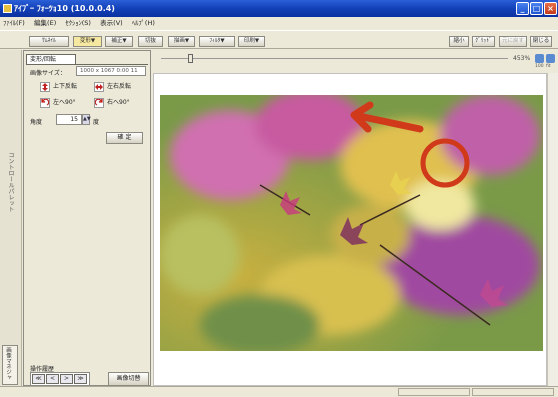 This screenshot has height=397, width=558. What do you see at coordinates (87, 41) in the screenshot?
I see `transform-button: 変形▼` at bounding box center [87, 41].